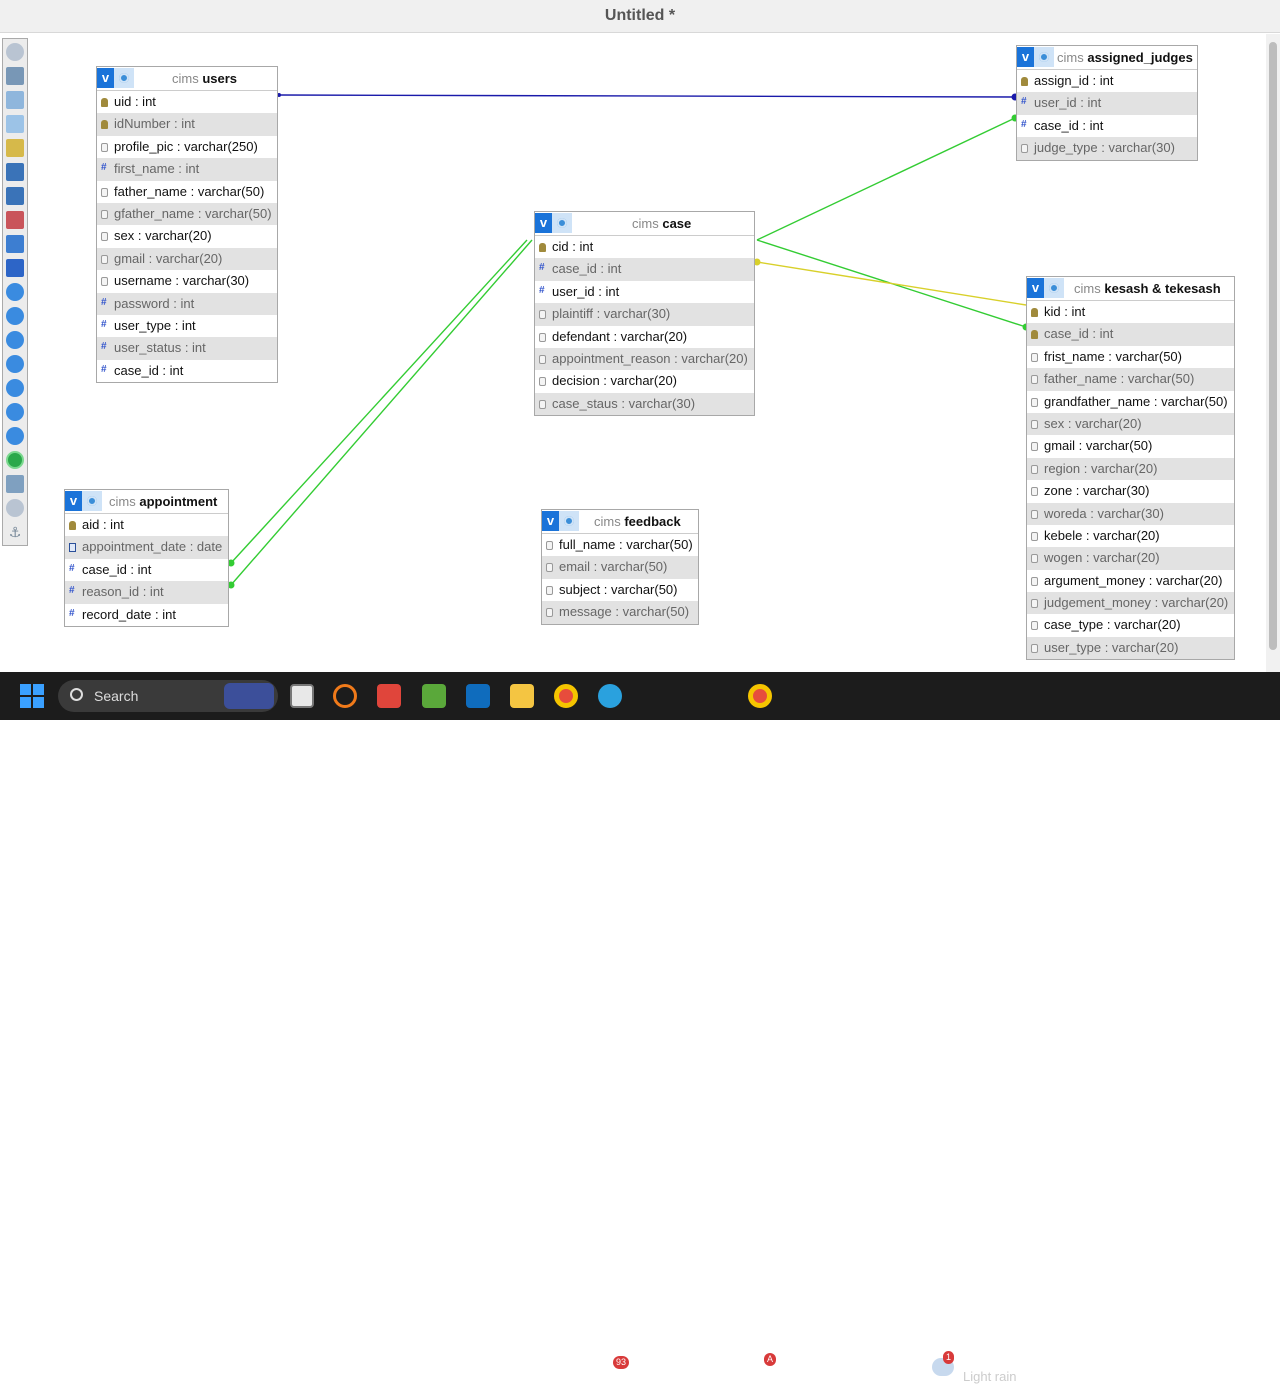 The image size is (1280, 1384). Describe the element at coordinates (1097, 1366) in the screenshot. I see `show-hidden-icons-icon: ^` at that location.